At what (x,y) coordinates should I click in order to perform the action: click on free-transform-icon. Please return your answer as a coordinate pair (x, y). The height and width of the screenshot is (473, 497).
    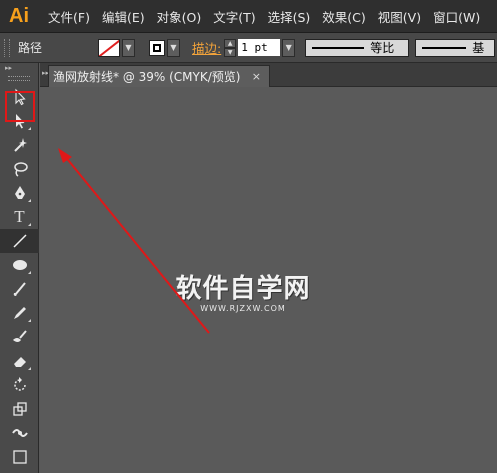
    Looking at the image, I should click on (19, 457).